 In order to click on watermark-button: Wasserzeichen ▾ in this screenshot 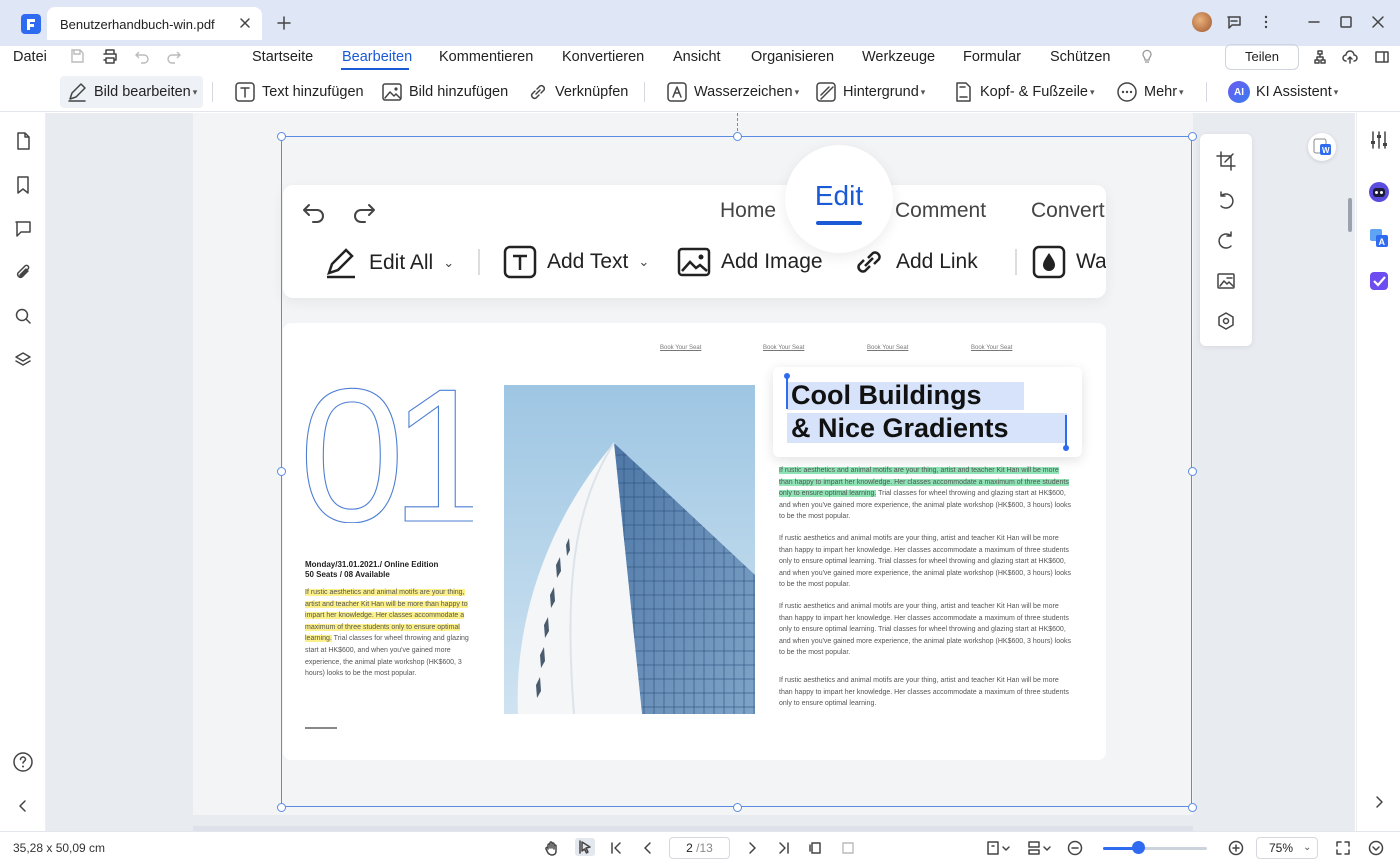, I will do `click(732, 92)`.